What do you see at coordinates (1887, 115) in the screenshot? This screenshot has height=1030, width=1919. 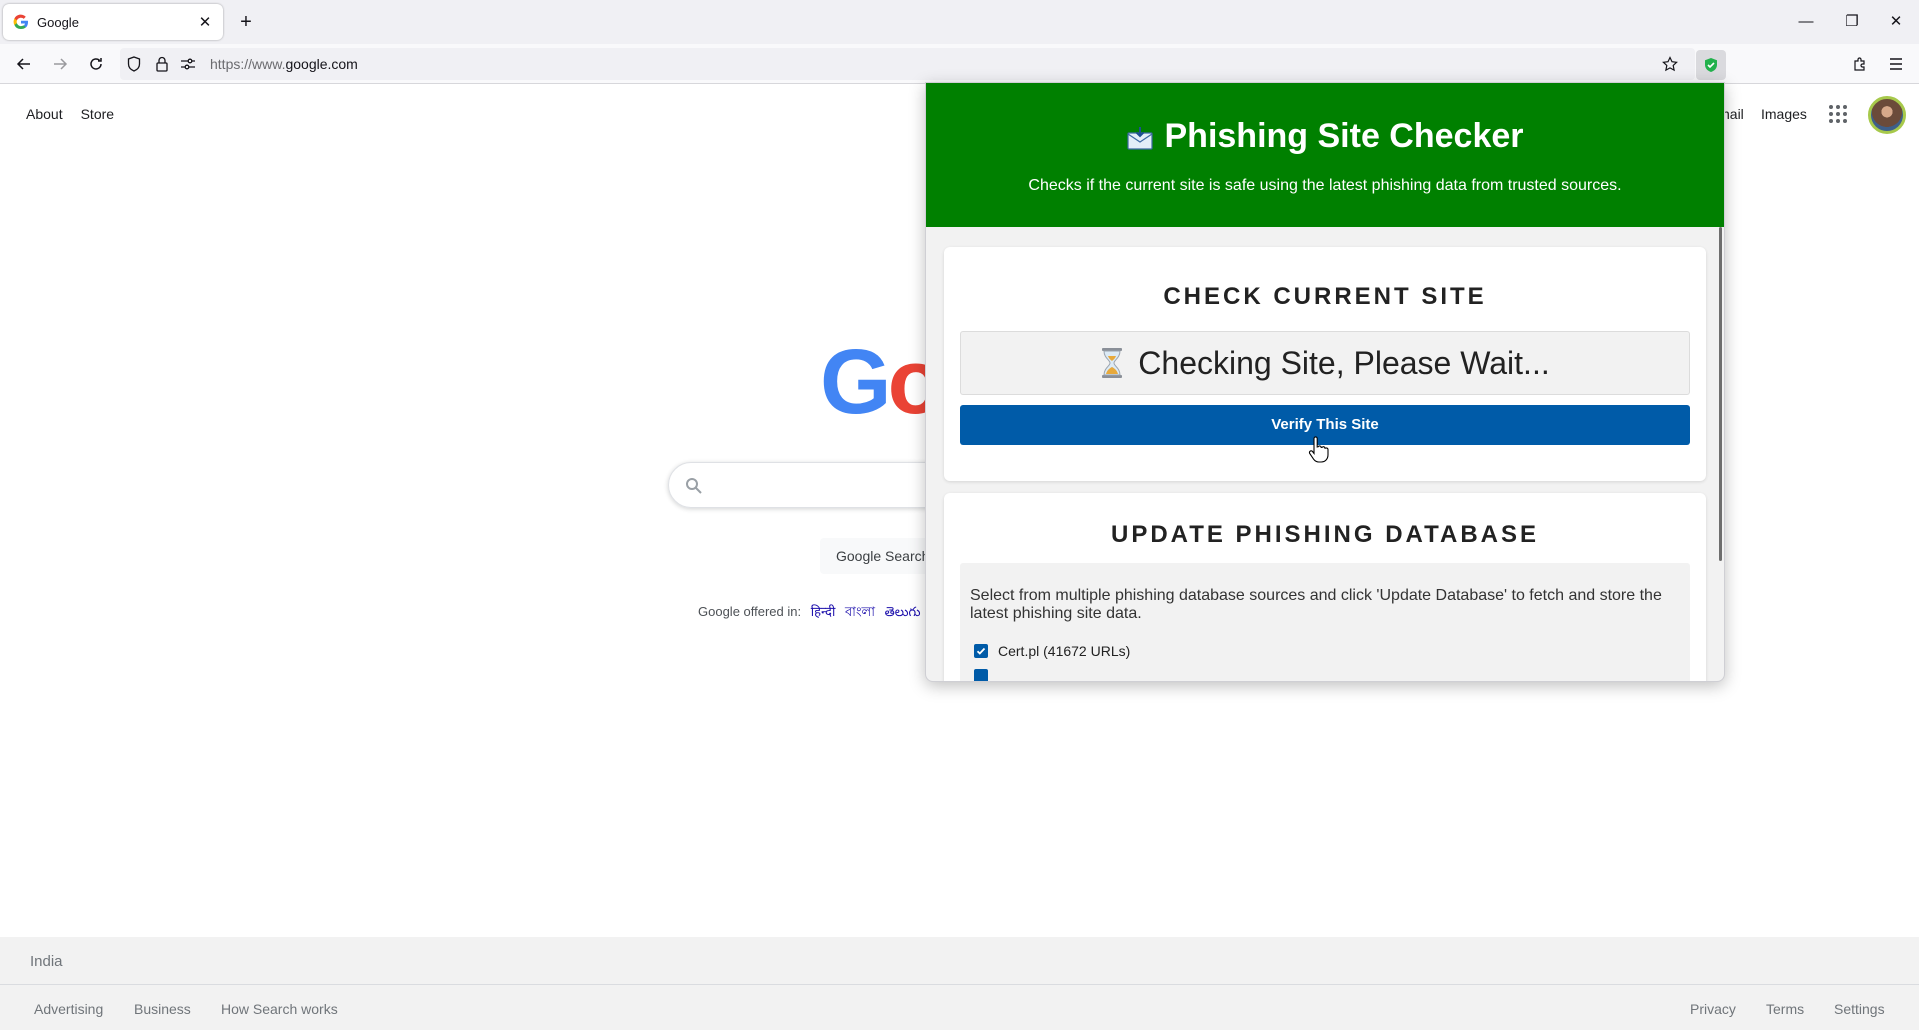 I see `account-avatar` at bounding box center [1887, 115].